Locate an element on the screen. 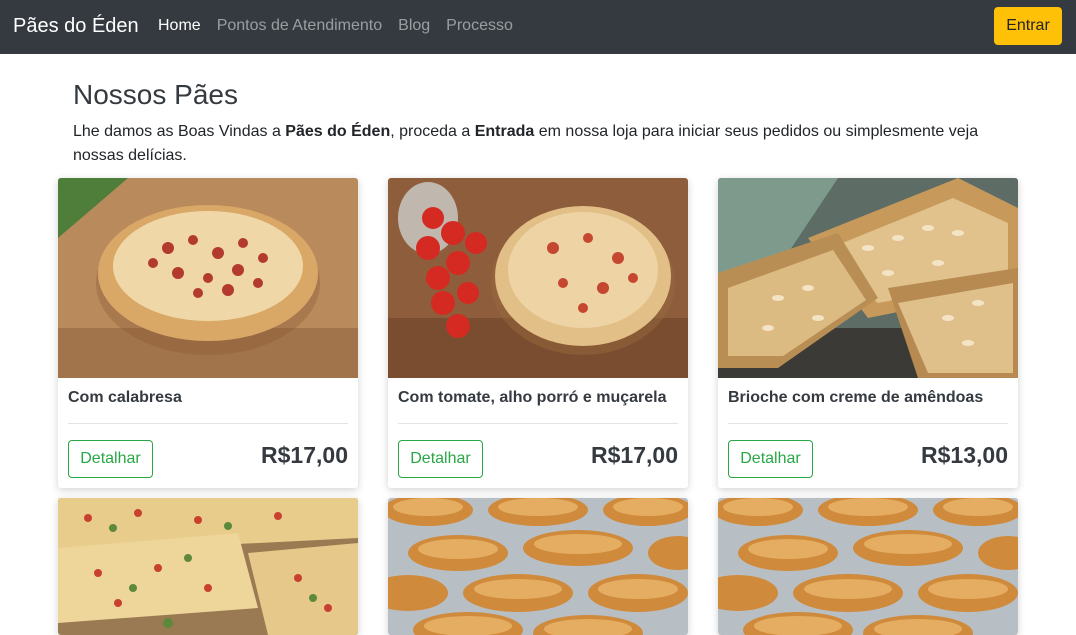 The width and height of the screenshot is (1076, 635). product-name: Brioche com creme de amêndoas is located at coordinates (856, 397).